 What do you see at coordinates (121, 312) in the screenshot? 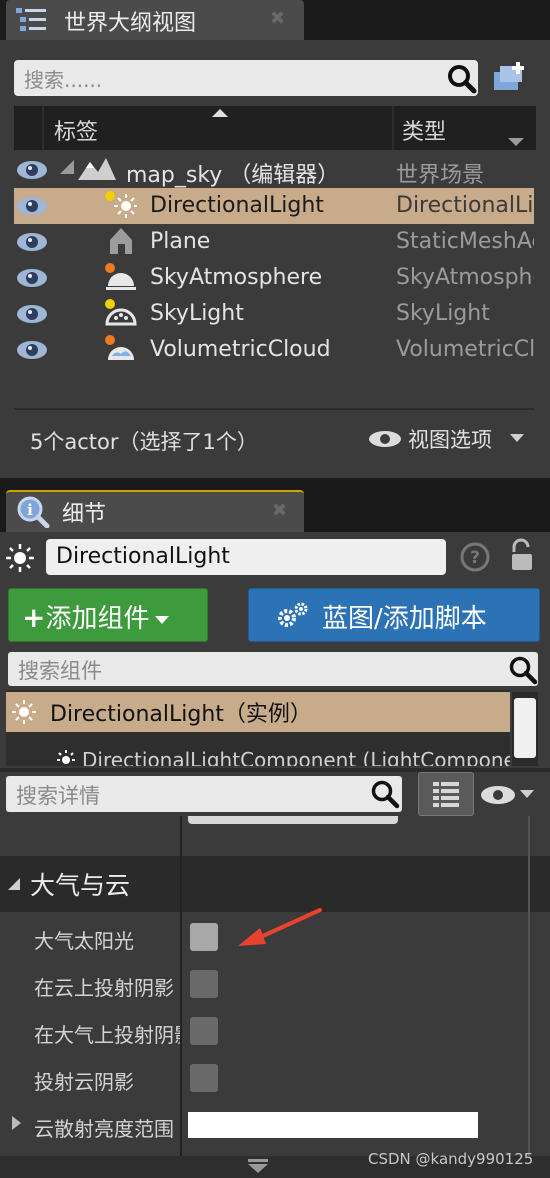
I see `sky-light-icon` at bounding box center [121, 312].